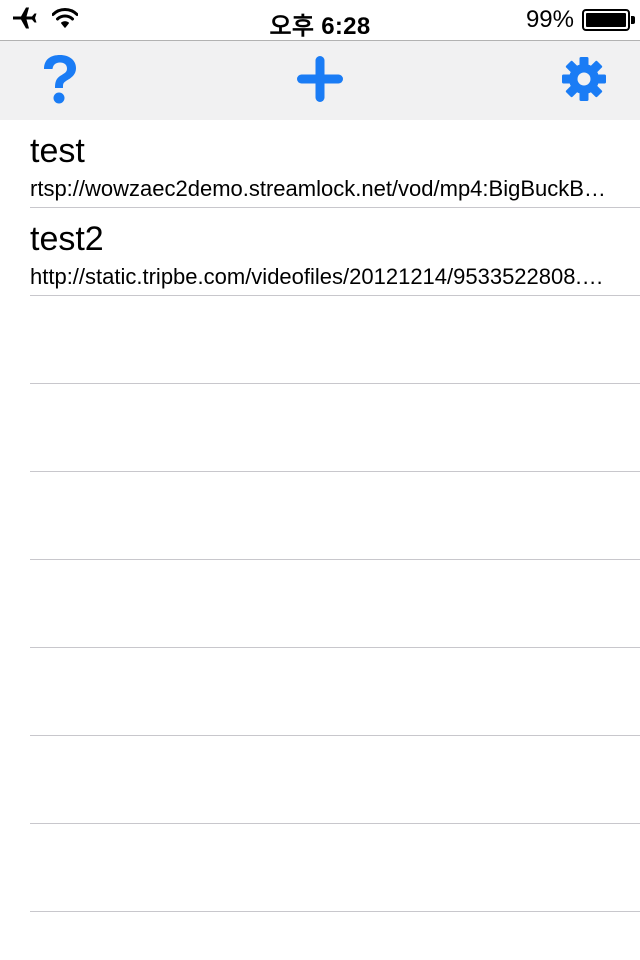  I want to click on add-icon, so click(320, 81).